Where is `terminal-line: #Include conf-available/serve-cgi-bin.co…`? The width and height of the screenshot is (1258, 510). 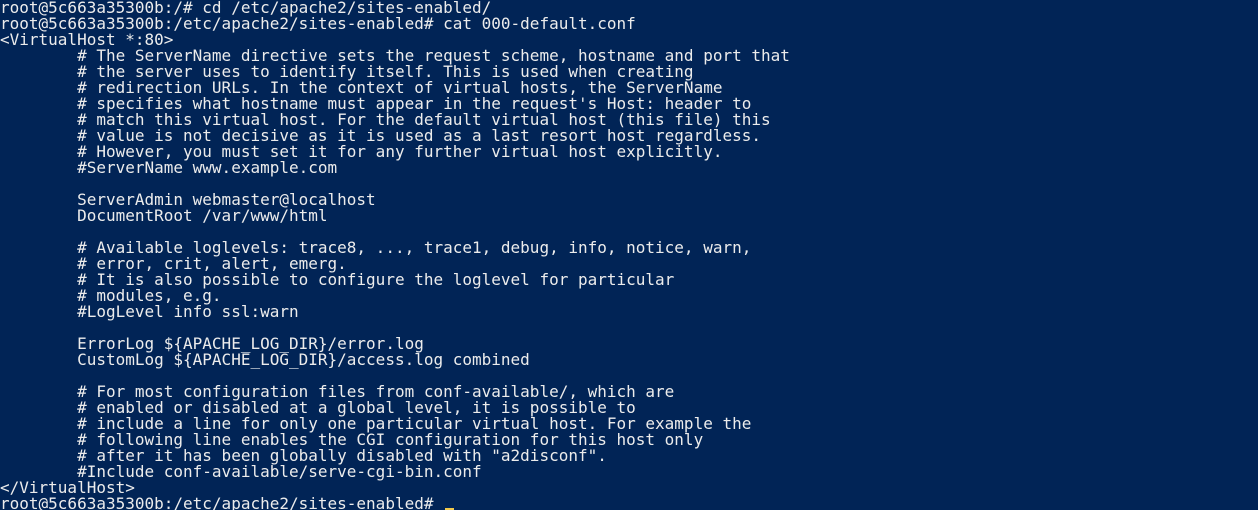
terminal-line: #Include conf-available/serve-cgi-bin.co… is located at coordinates (241, 471).